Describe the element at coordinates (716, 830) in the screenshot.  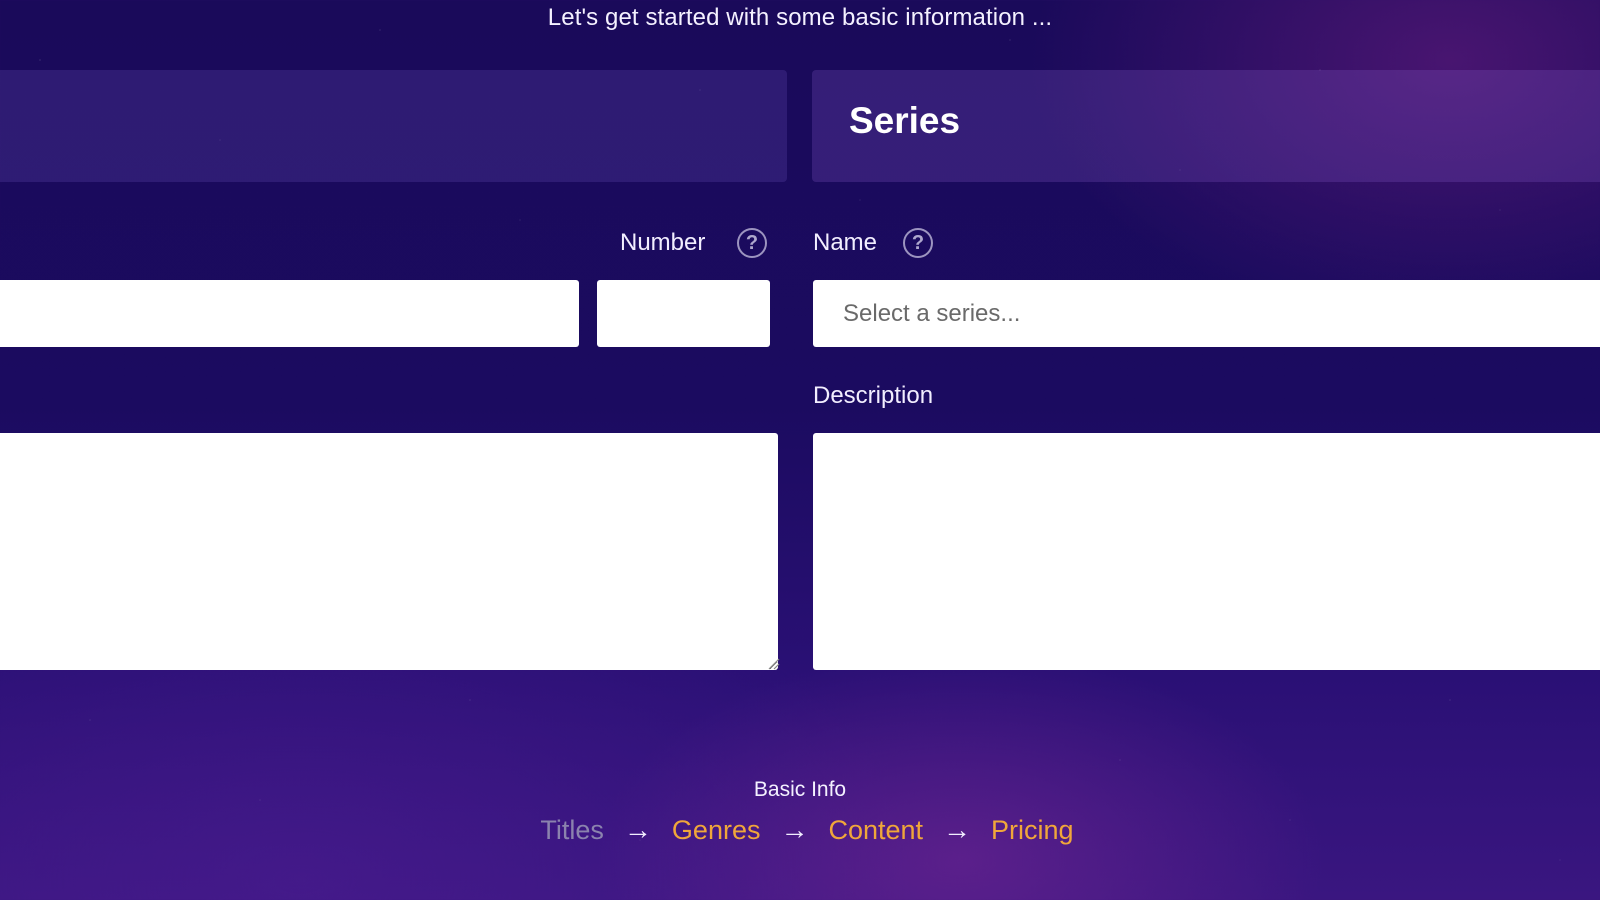
I see `wizard-step-genres: Genres` at that location.